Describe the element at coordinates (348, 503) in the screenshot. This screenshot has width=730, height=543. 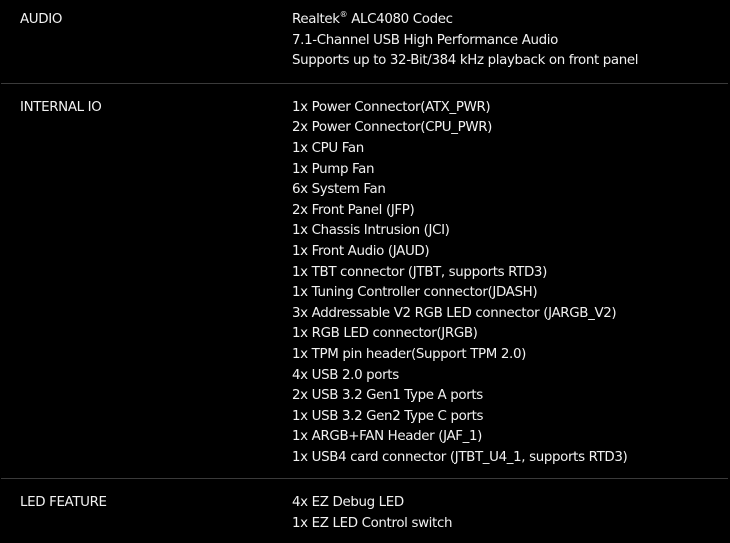
I see `spec-value: 4x EZ Debug LED` at that location.